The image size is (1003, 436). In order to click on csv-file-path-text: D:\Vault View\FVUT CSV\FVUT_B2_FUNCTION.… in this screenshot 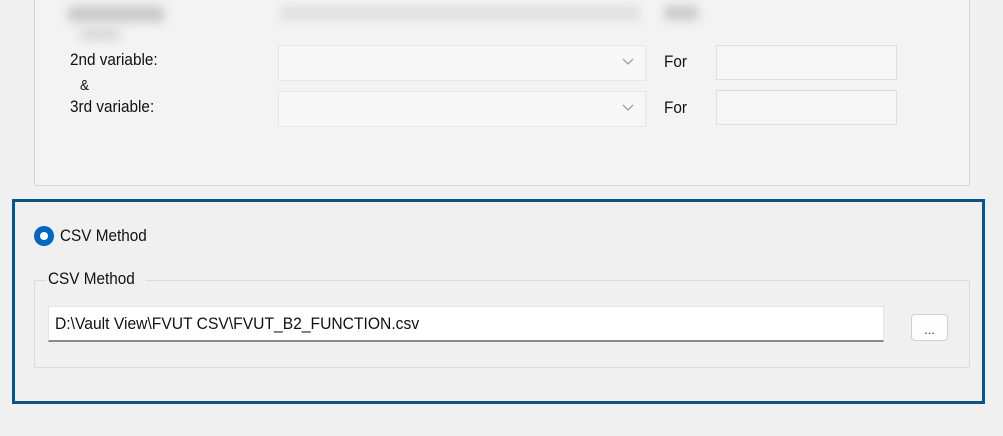, I will do `click(237, 323)`.